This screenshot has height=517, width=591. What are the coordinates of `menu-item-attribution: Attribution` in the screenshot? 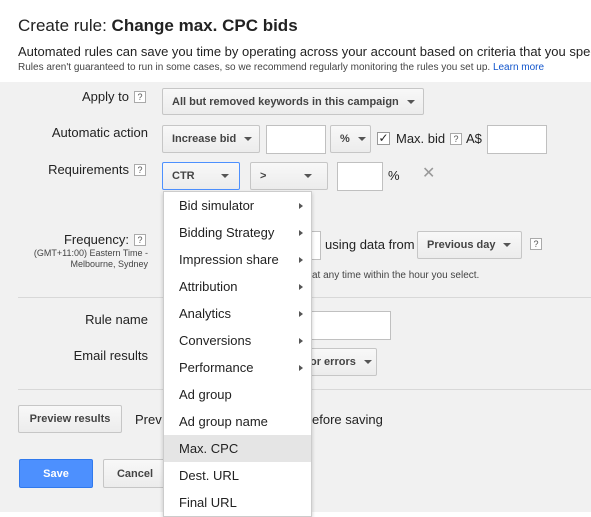 It's located at (237, 286).